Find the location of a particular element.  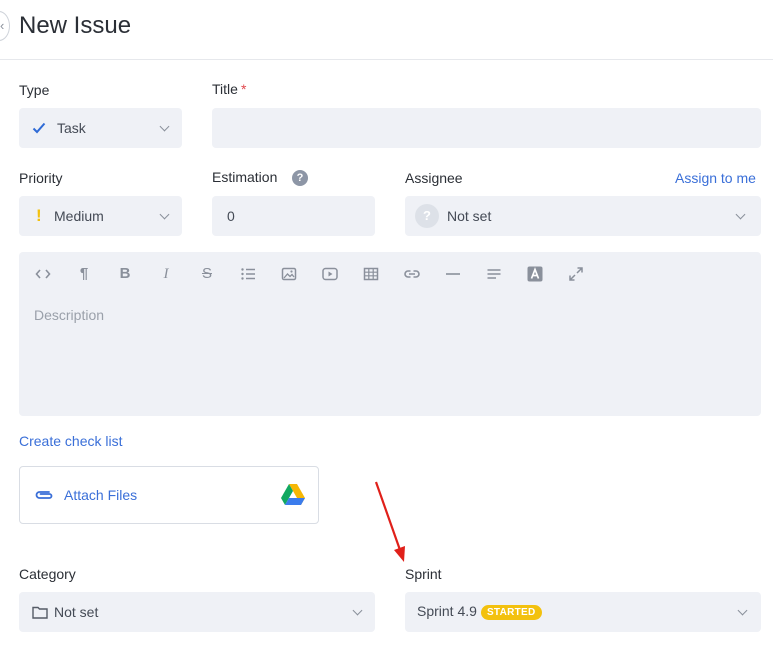

folder-icon is located at coordinates (40, 612).